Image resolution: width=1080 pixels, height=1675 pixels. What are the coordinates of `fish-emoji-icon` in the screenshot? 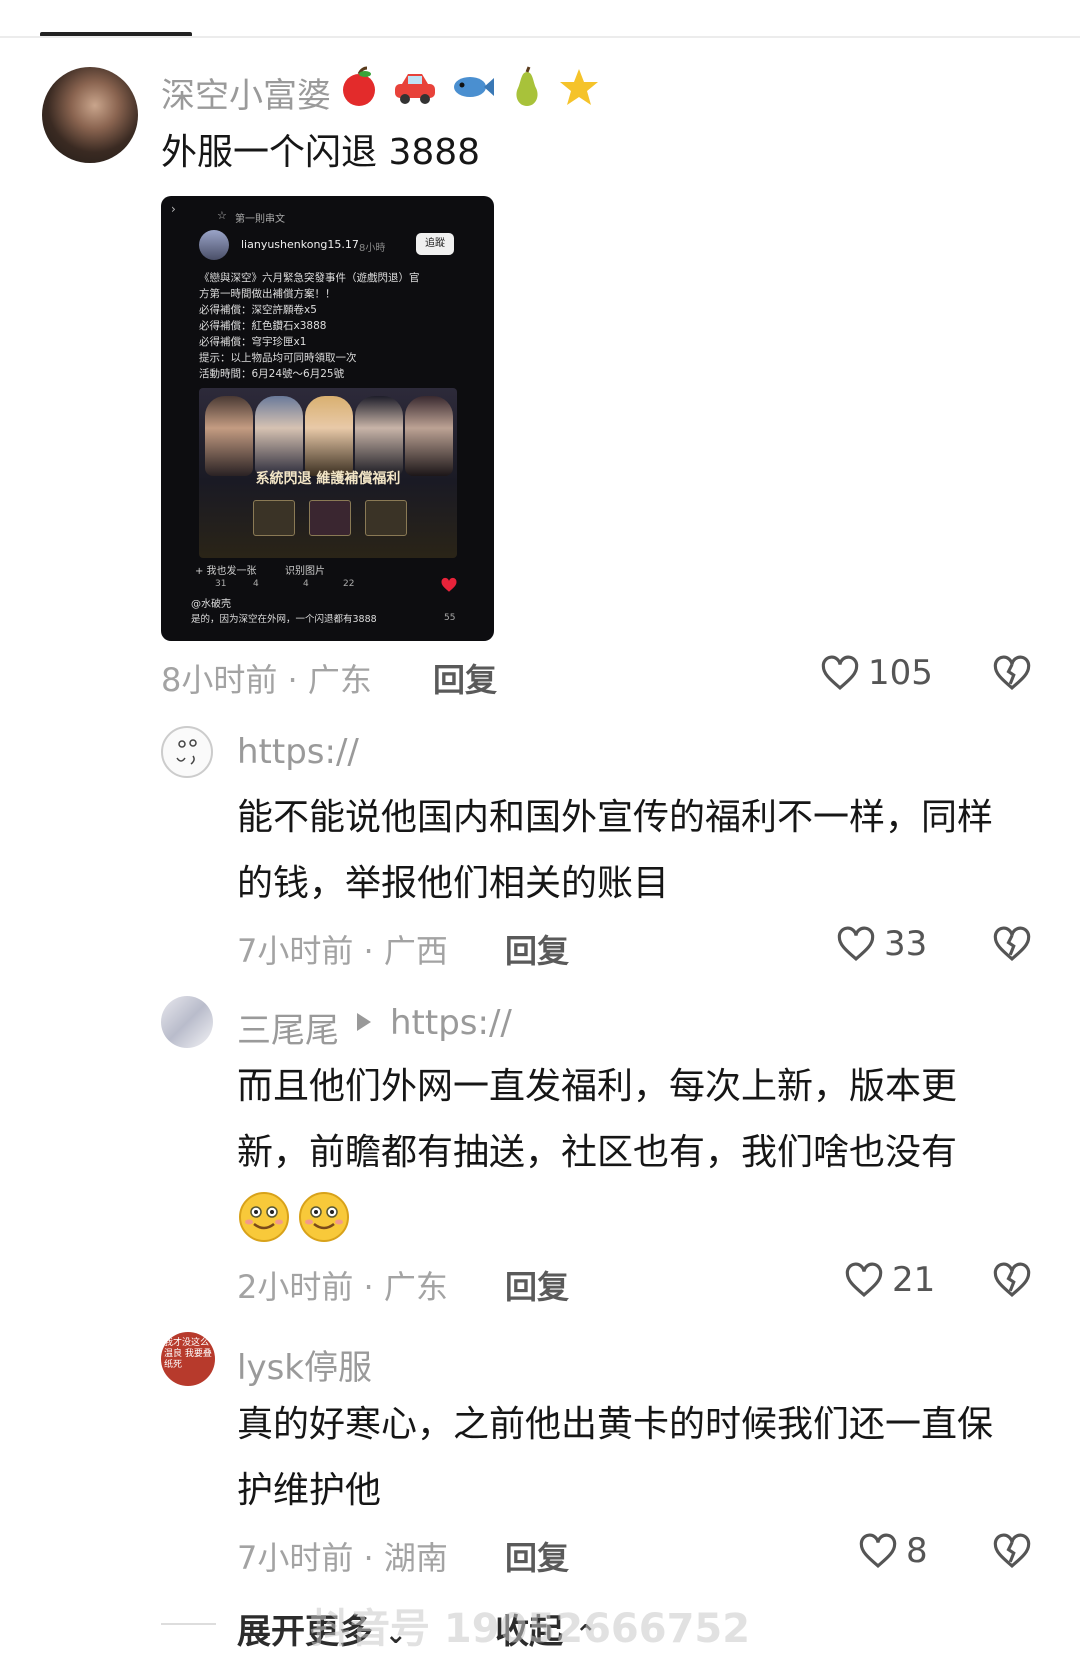 It's located at (474, 87).